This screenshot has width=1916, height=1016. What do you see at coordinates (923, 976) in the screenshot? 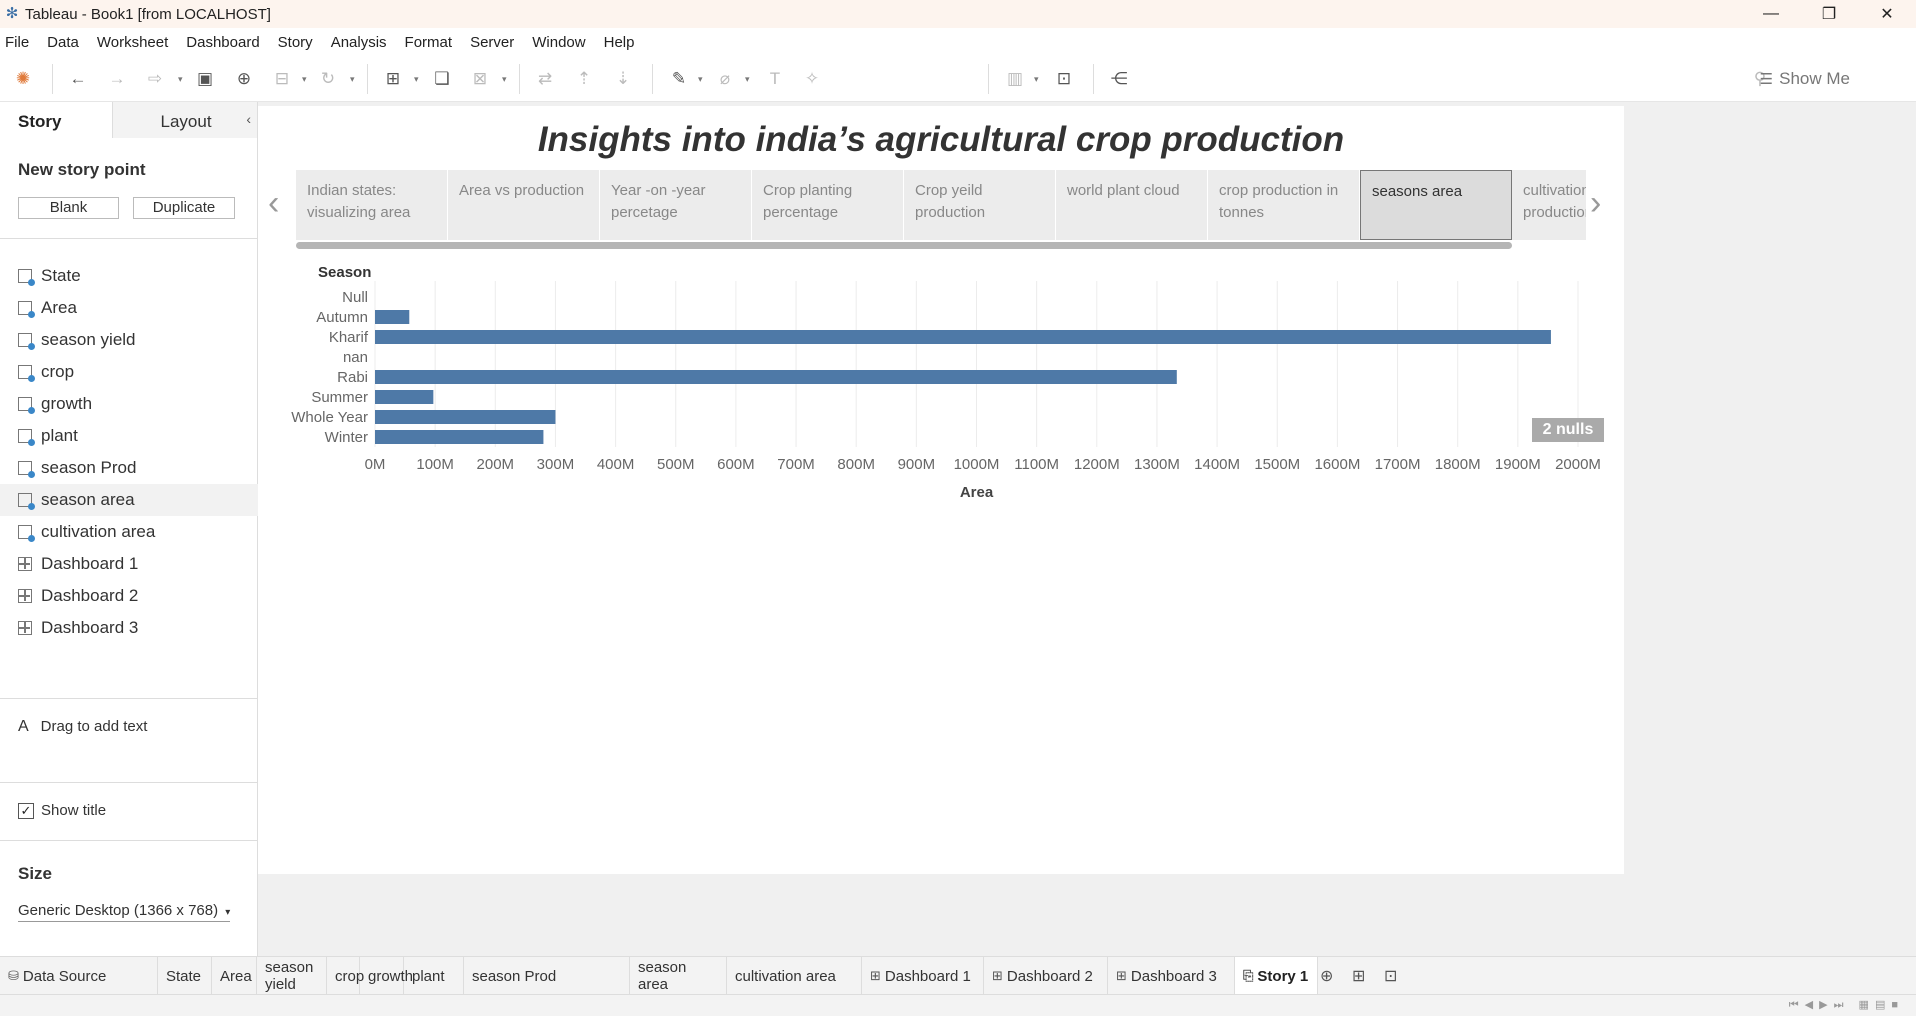
I see `sheet-tab-dashboard-1: ⊞ Dashboard 1` at bounding box center [923, 976].